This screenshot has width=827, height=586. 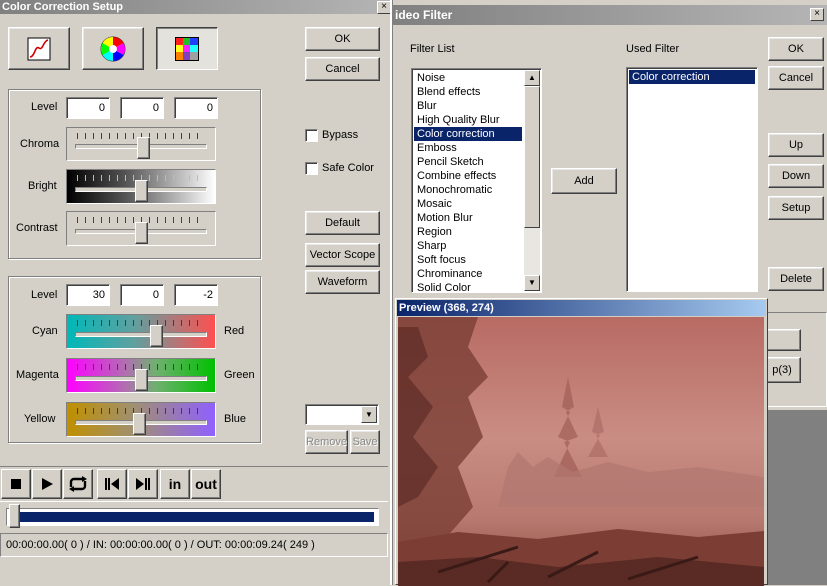 I want to click on magenta-green-slider-thumb, so click(x=141, y=380).